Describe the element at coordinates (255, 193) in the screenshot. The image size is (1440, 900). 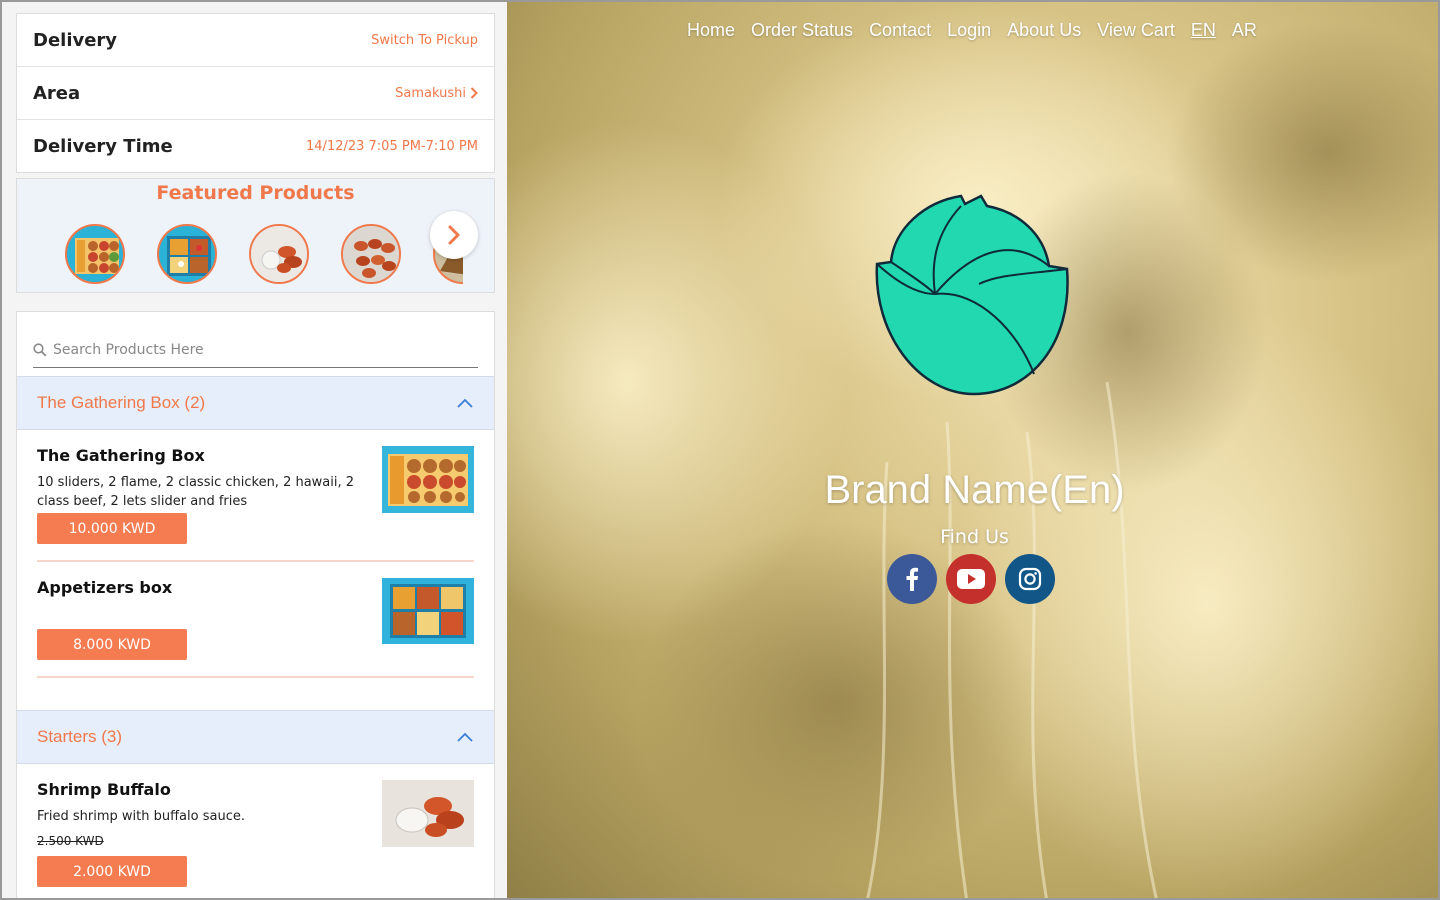
I see `featured-title: Featured Products` at that location.